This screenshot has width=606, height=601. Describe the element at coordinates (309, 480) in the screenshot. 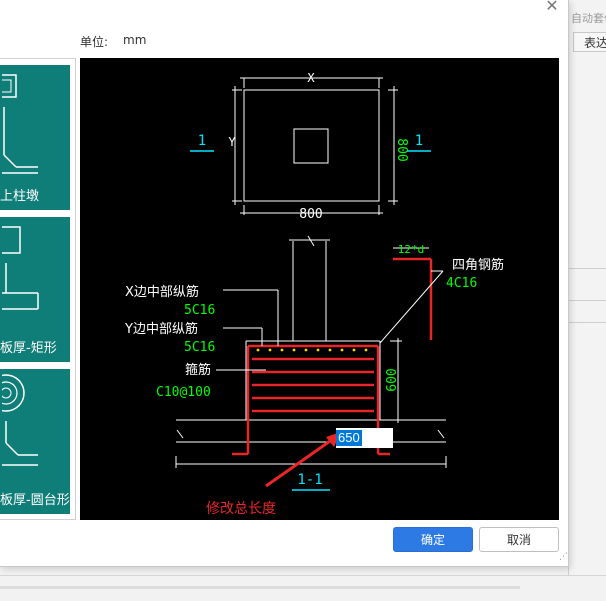

I see `section-title: 1-1` at that location.